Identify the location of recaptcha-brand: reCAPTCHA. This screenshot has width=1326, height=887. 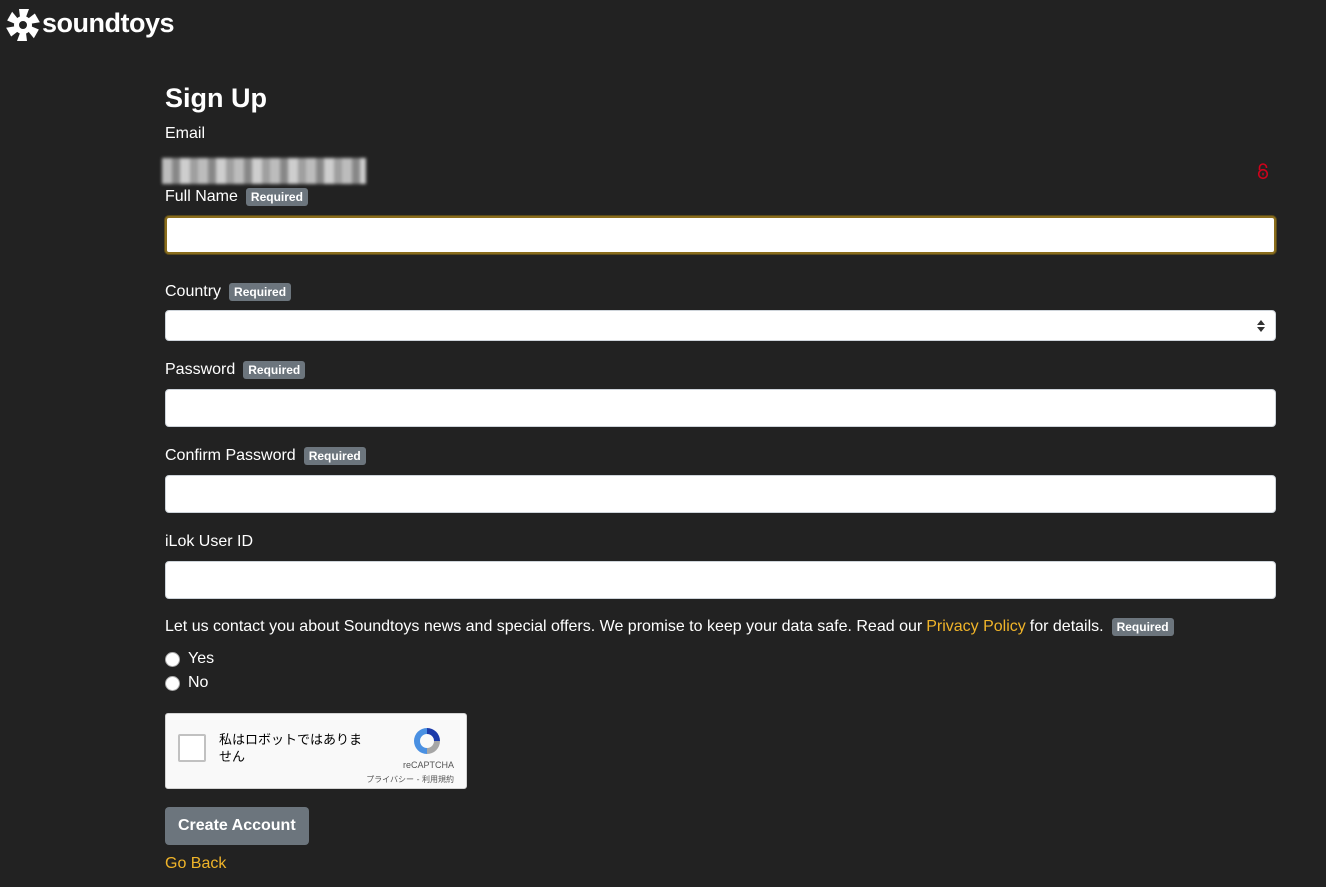
(428, 765).